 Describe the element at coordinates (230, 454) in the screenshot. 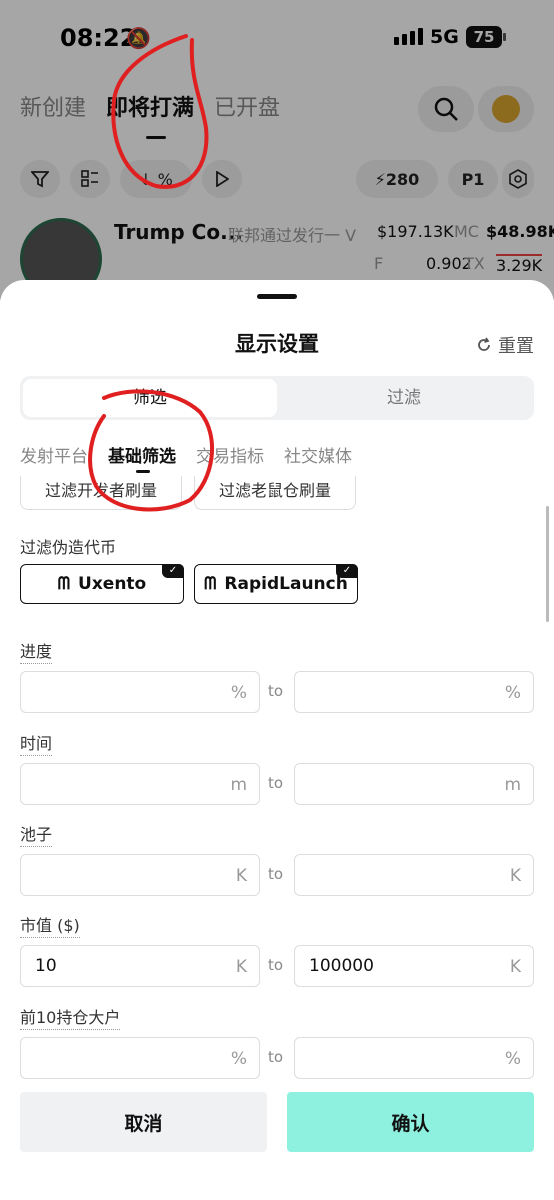

I see `tab-trade-metrics: 交易指标` at that location.